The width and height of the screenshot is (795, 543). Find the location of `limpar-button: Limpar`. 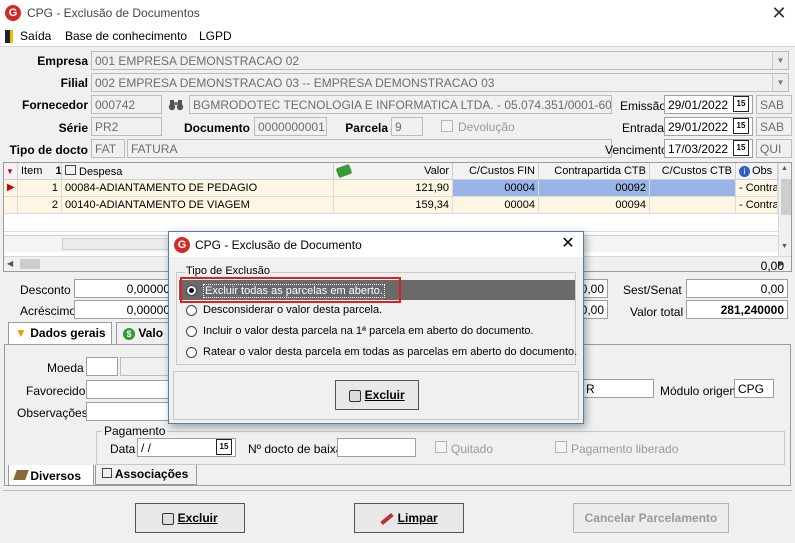

limpar-button: Limpar is located at coordinates (409, 518).